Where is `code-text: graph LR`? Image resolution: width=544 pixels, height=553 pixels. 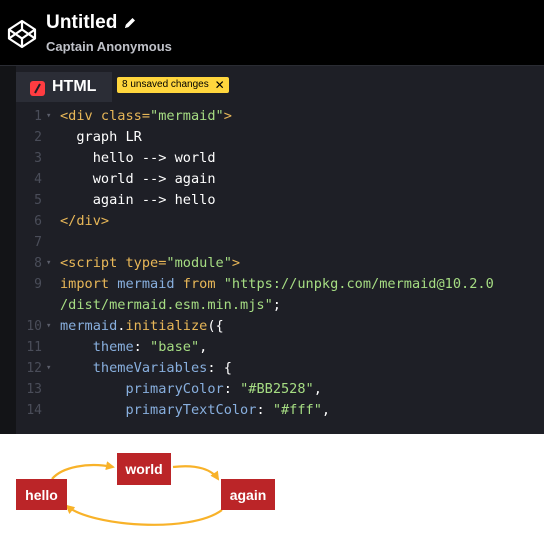
code-text: graph LR is located at coordinates (101, 137).